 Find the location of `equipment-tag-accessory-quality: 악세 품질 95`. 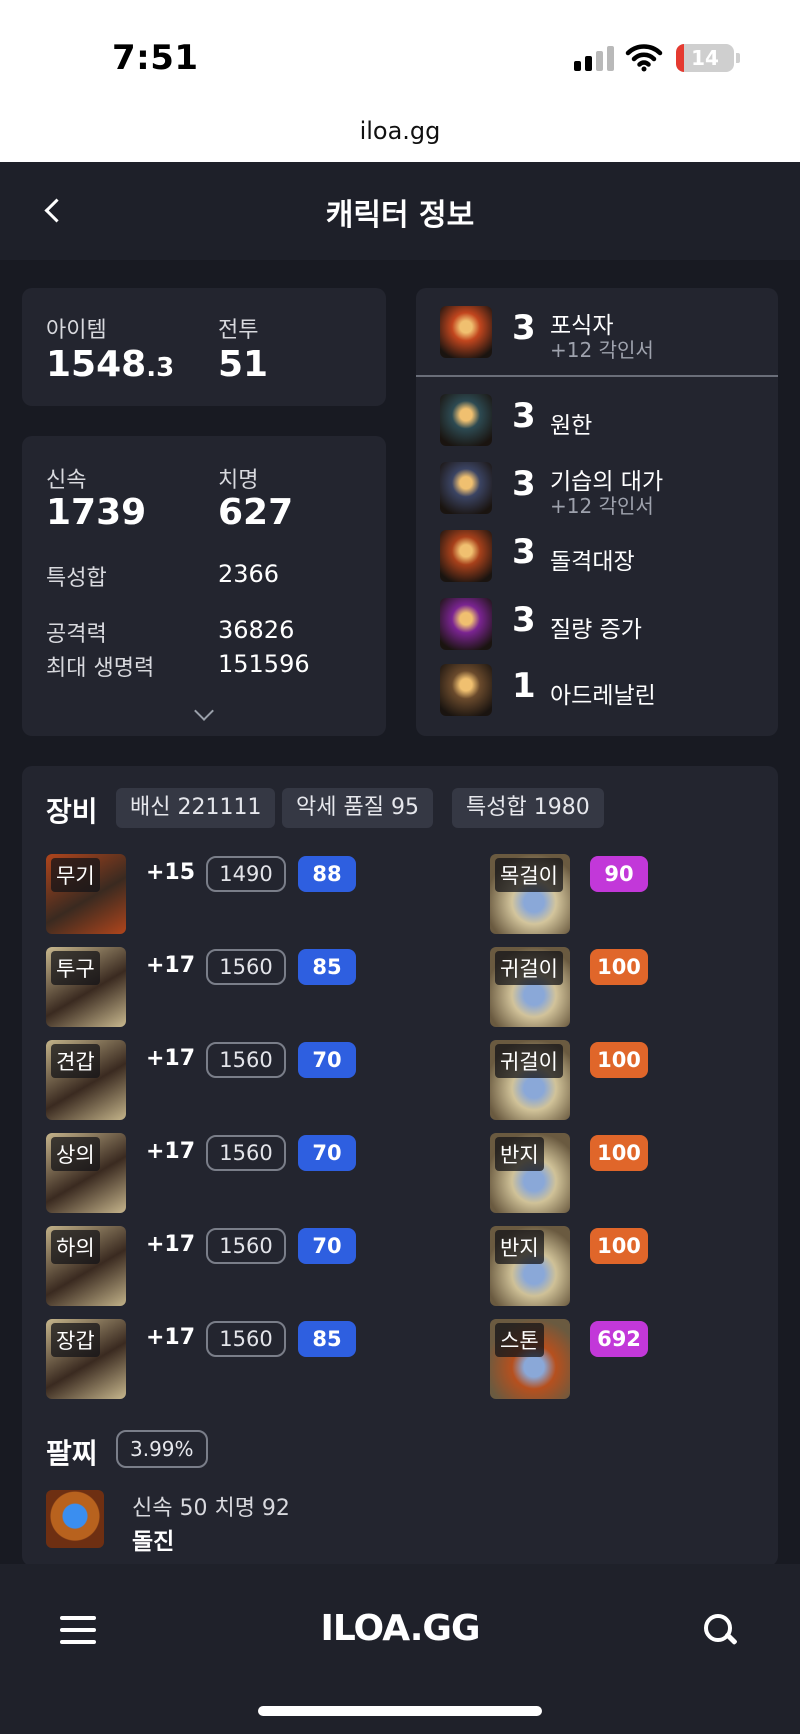

equipment-tag-accessory-quality: 악세 품질 95 is located at coordinates (357, 808).